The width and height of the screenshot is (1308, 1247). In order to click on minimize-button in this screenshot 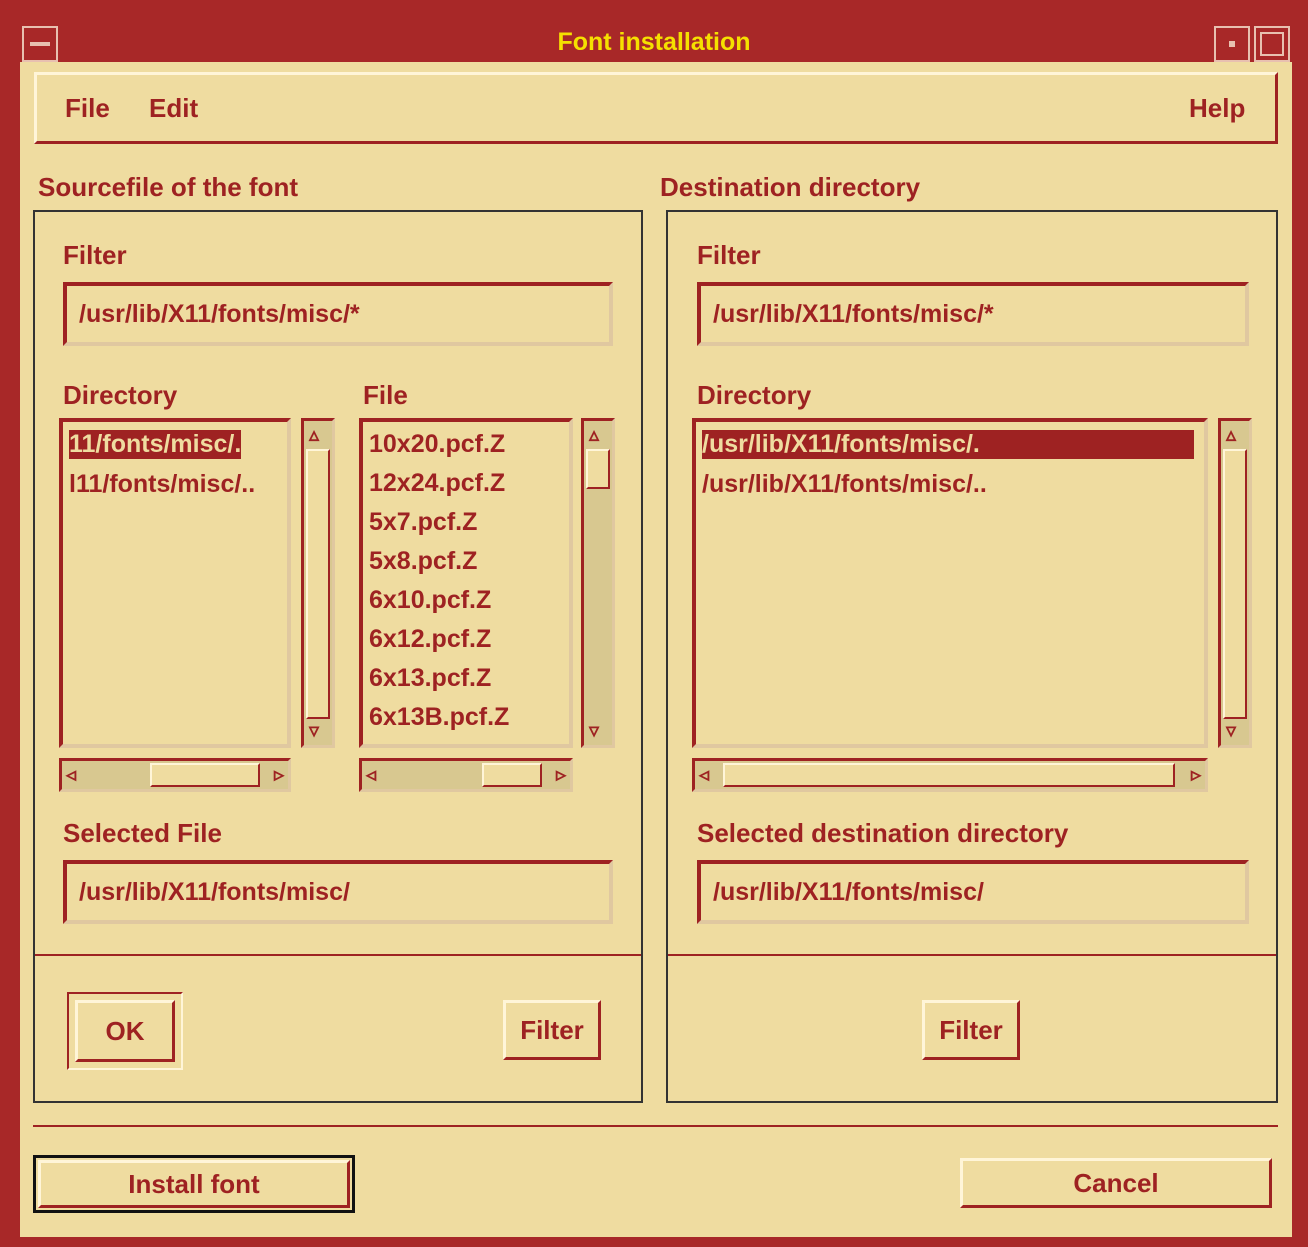, I will do `click(1232, 44)`.